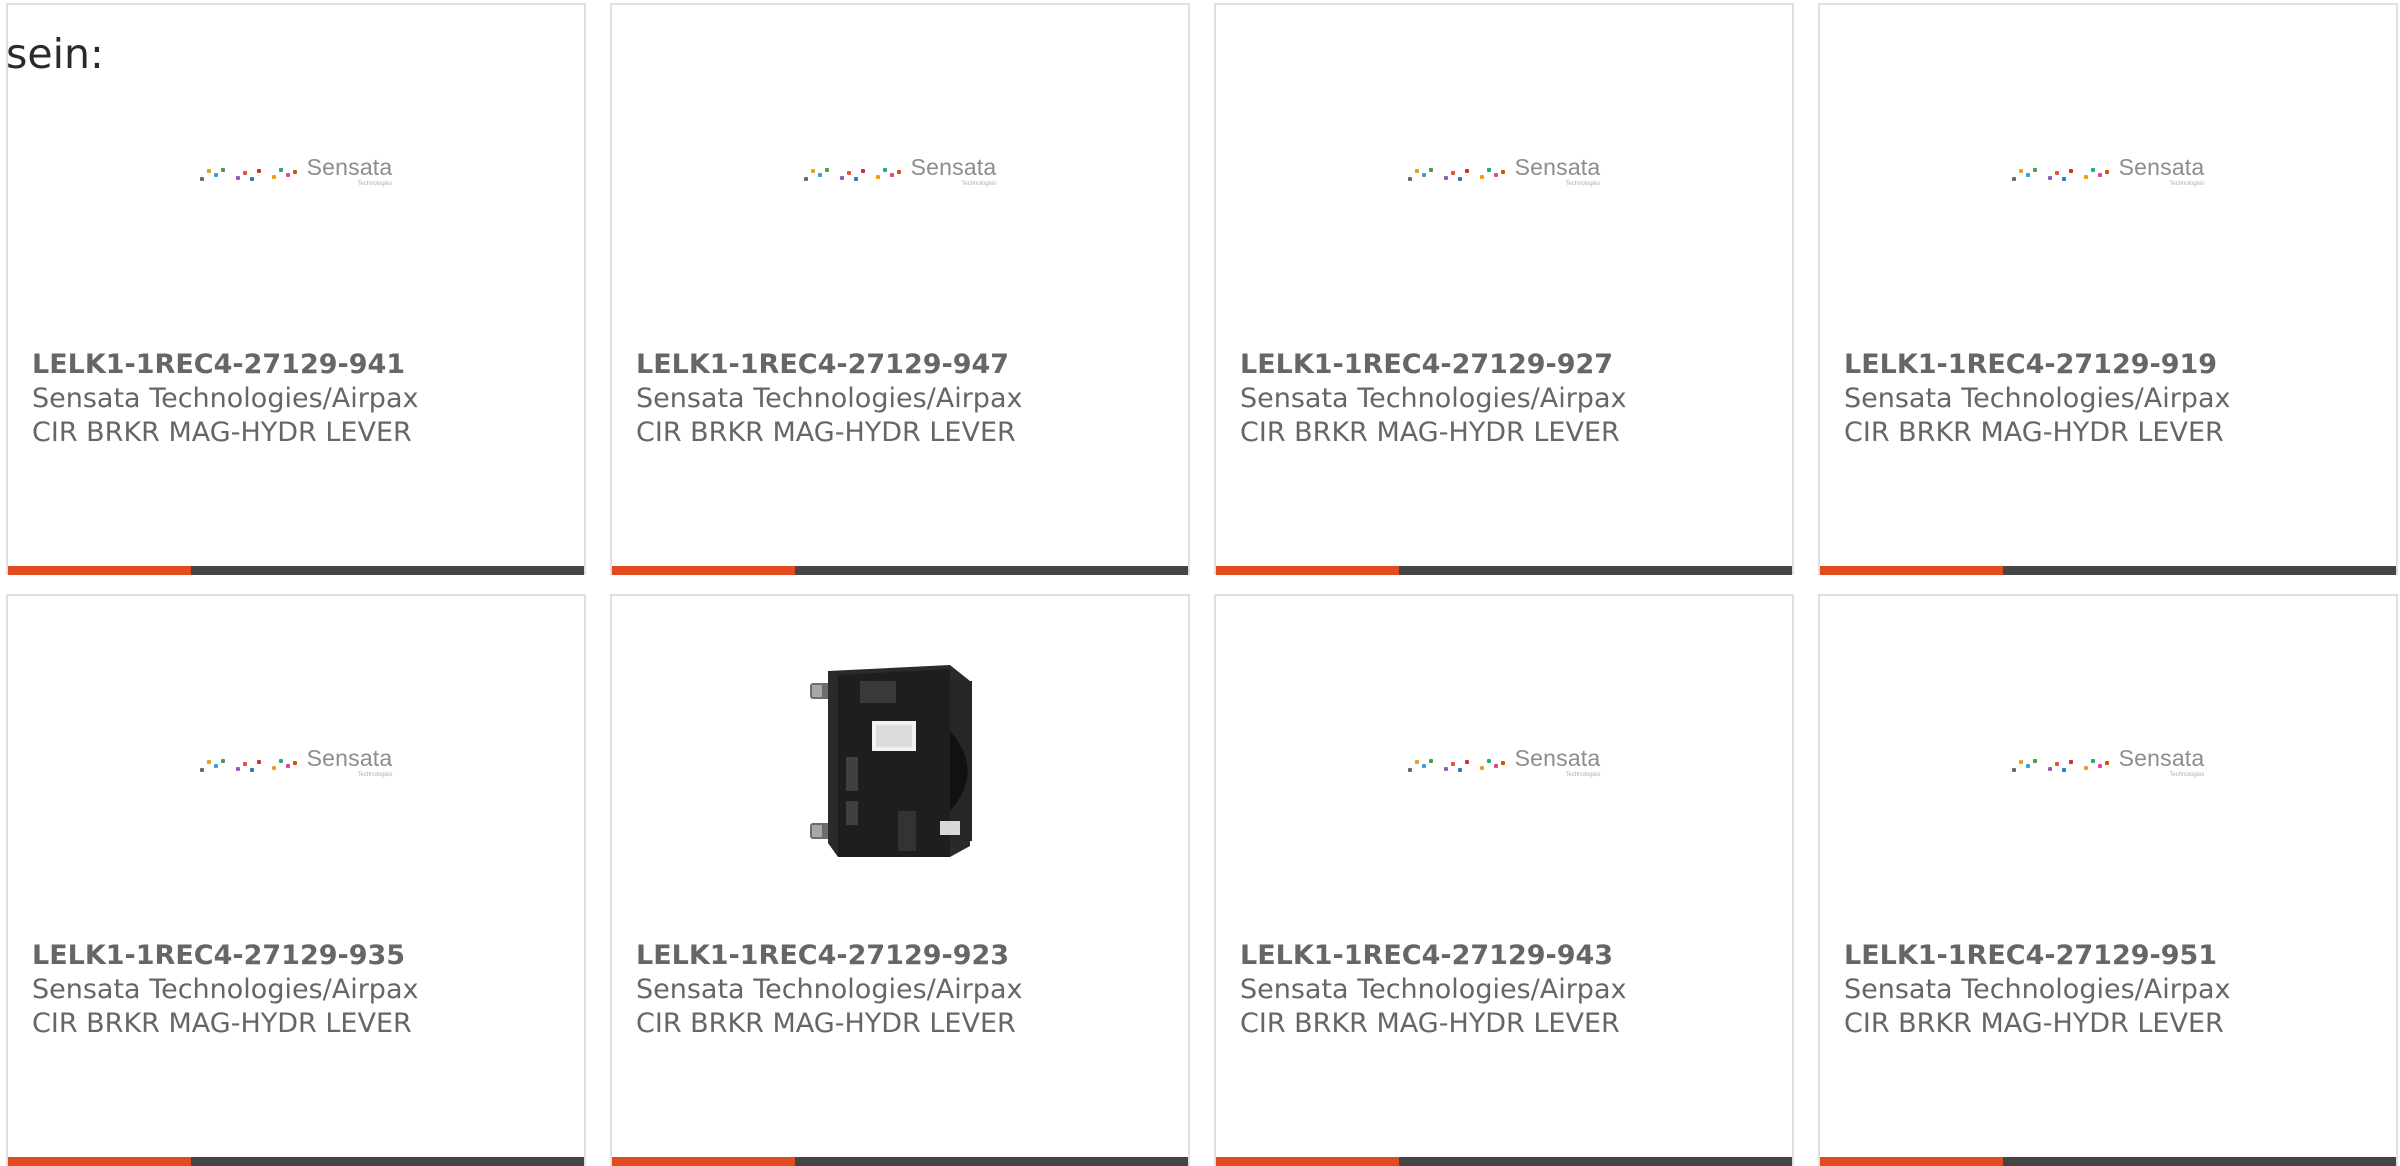  Describe the element at coordinates (55, 54) in the screenshot. I see `intro-text: sein:` at that location.